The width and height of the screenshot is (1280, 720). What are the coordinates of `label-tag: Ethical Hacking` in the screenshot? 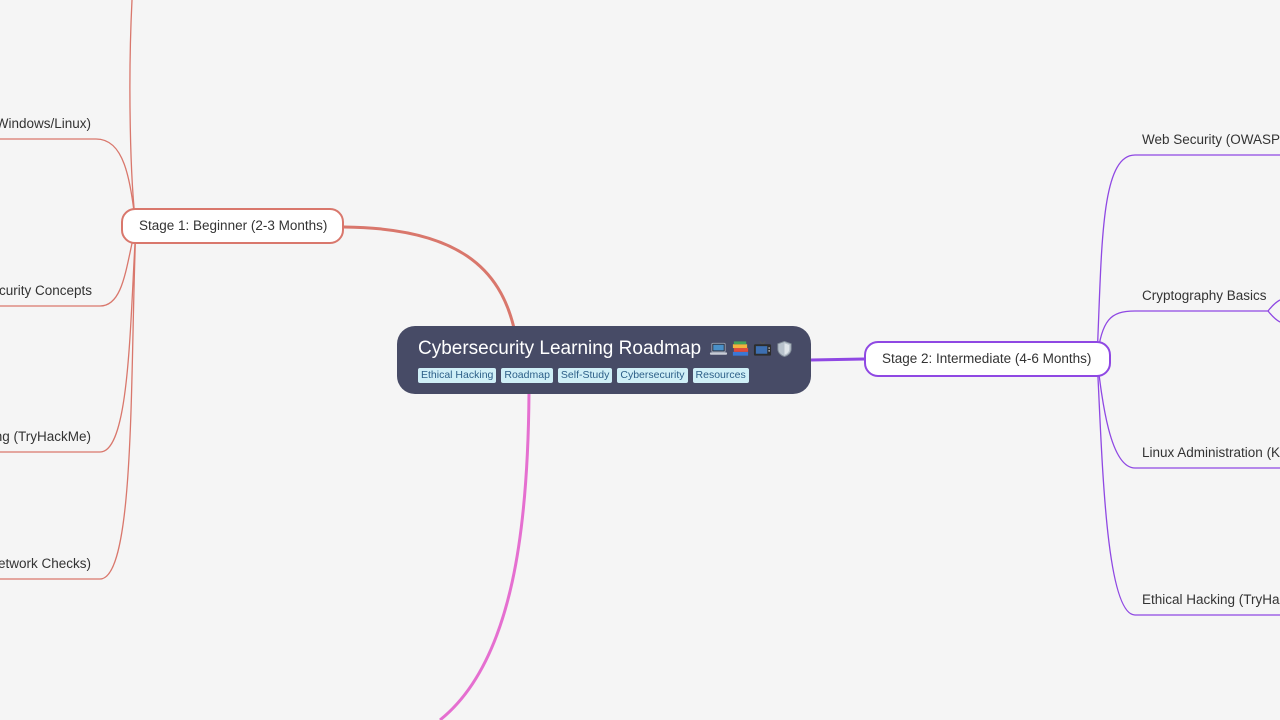 It's located at (457, 375).